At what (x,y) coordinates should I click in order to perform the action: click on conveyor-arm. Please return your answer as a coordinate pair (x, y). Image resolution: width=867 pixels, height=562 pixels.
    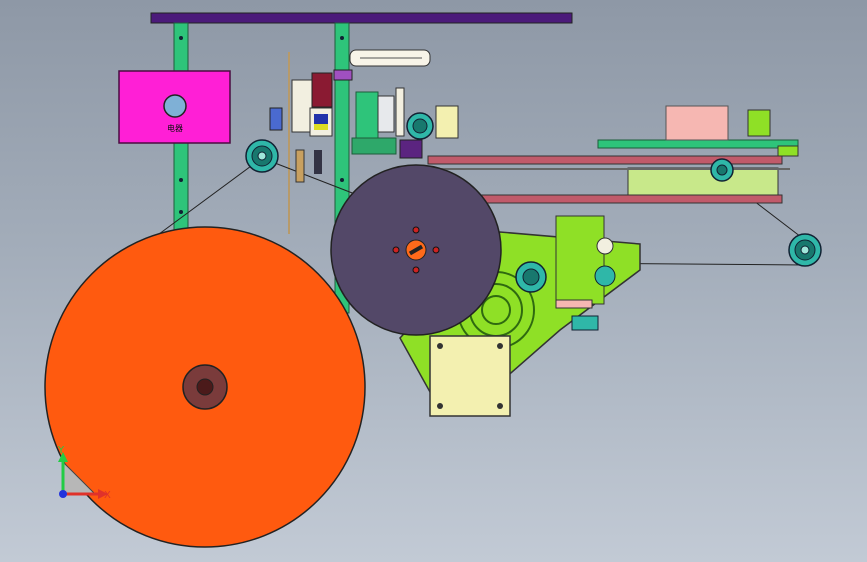
    Looking at the image, I should click on (613, 154).